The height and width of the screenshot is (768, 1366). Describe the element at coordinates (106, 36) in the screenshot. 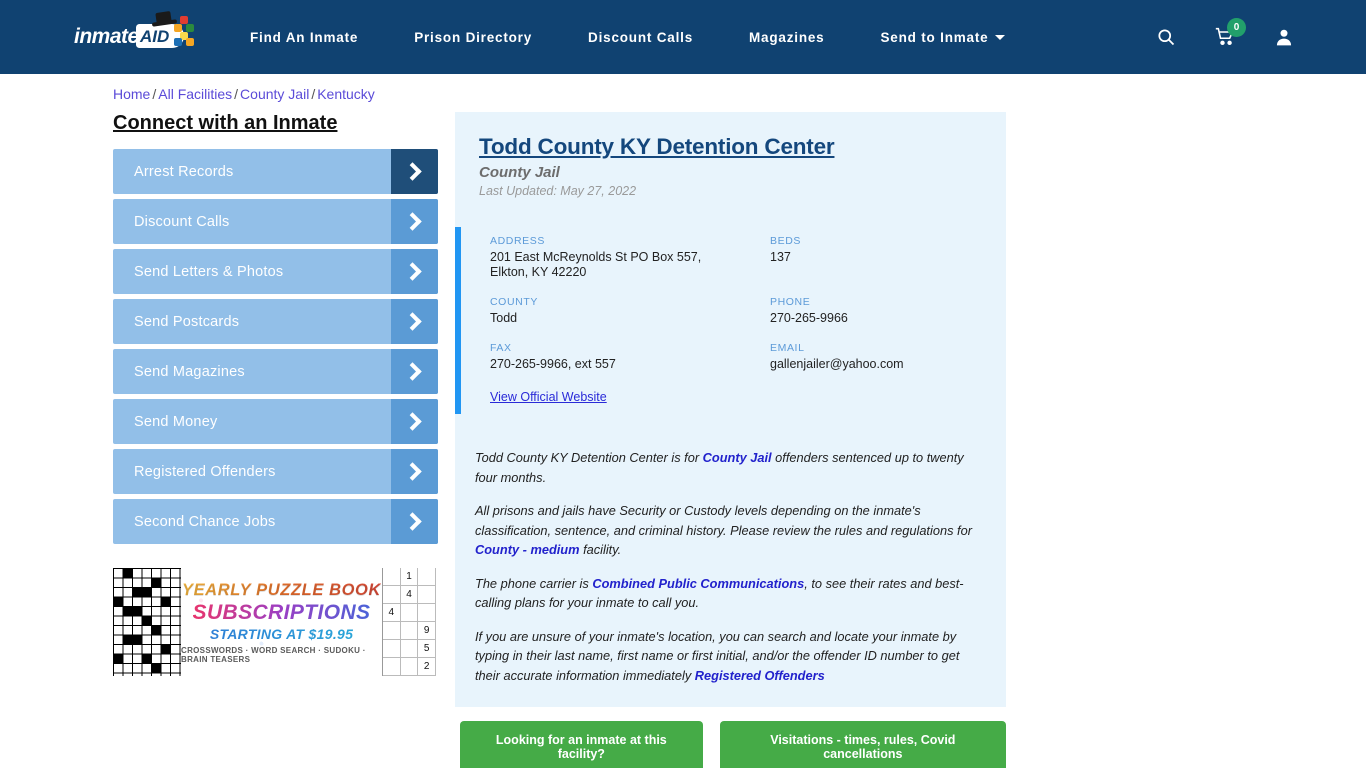

I see `logo-wordmark: inmate` at that location.